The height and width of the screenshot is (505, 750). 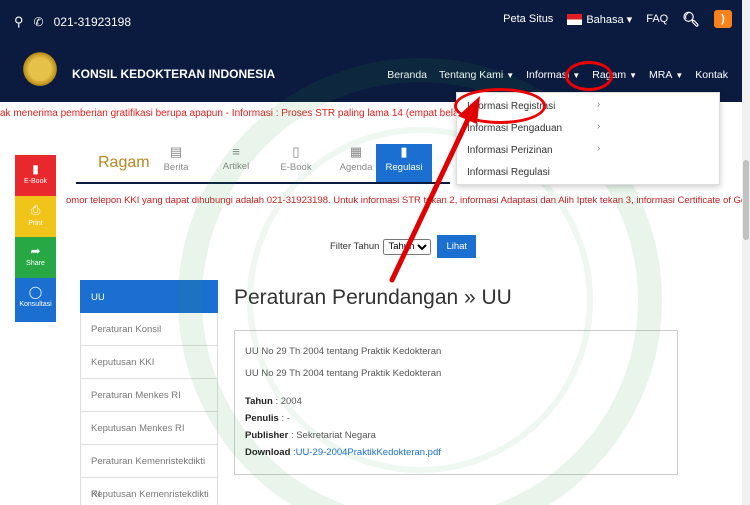 I want to click on menu-item-informasi-perizinan: Informasi Perizinan, so click(x=510, y=151).